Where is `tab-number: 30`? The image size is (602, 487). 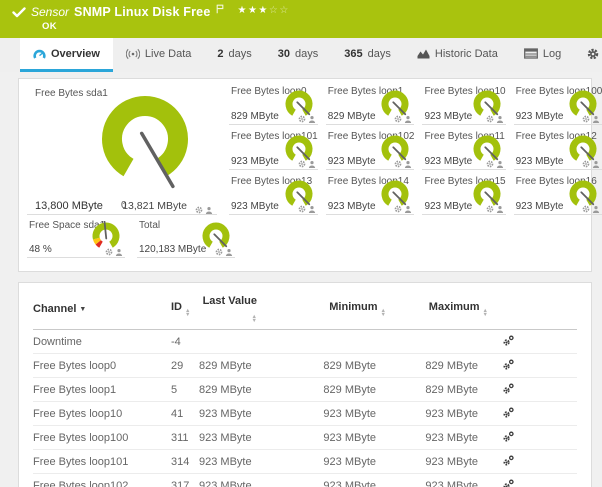 tab-number: 30 is located at coordinates (284, 53).